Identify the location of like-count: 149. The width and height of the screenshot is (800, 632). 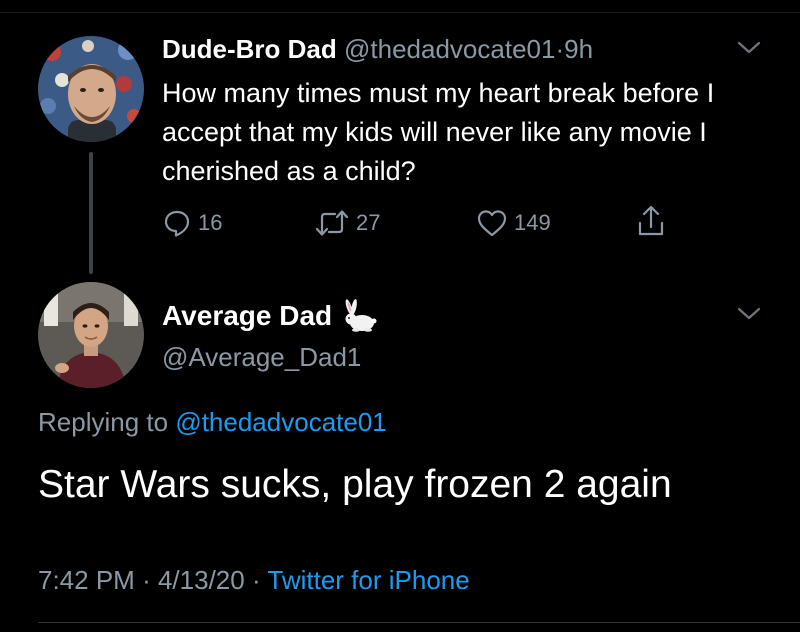
(532, 222).